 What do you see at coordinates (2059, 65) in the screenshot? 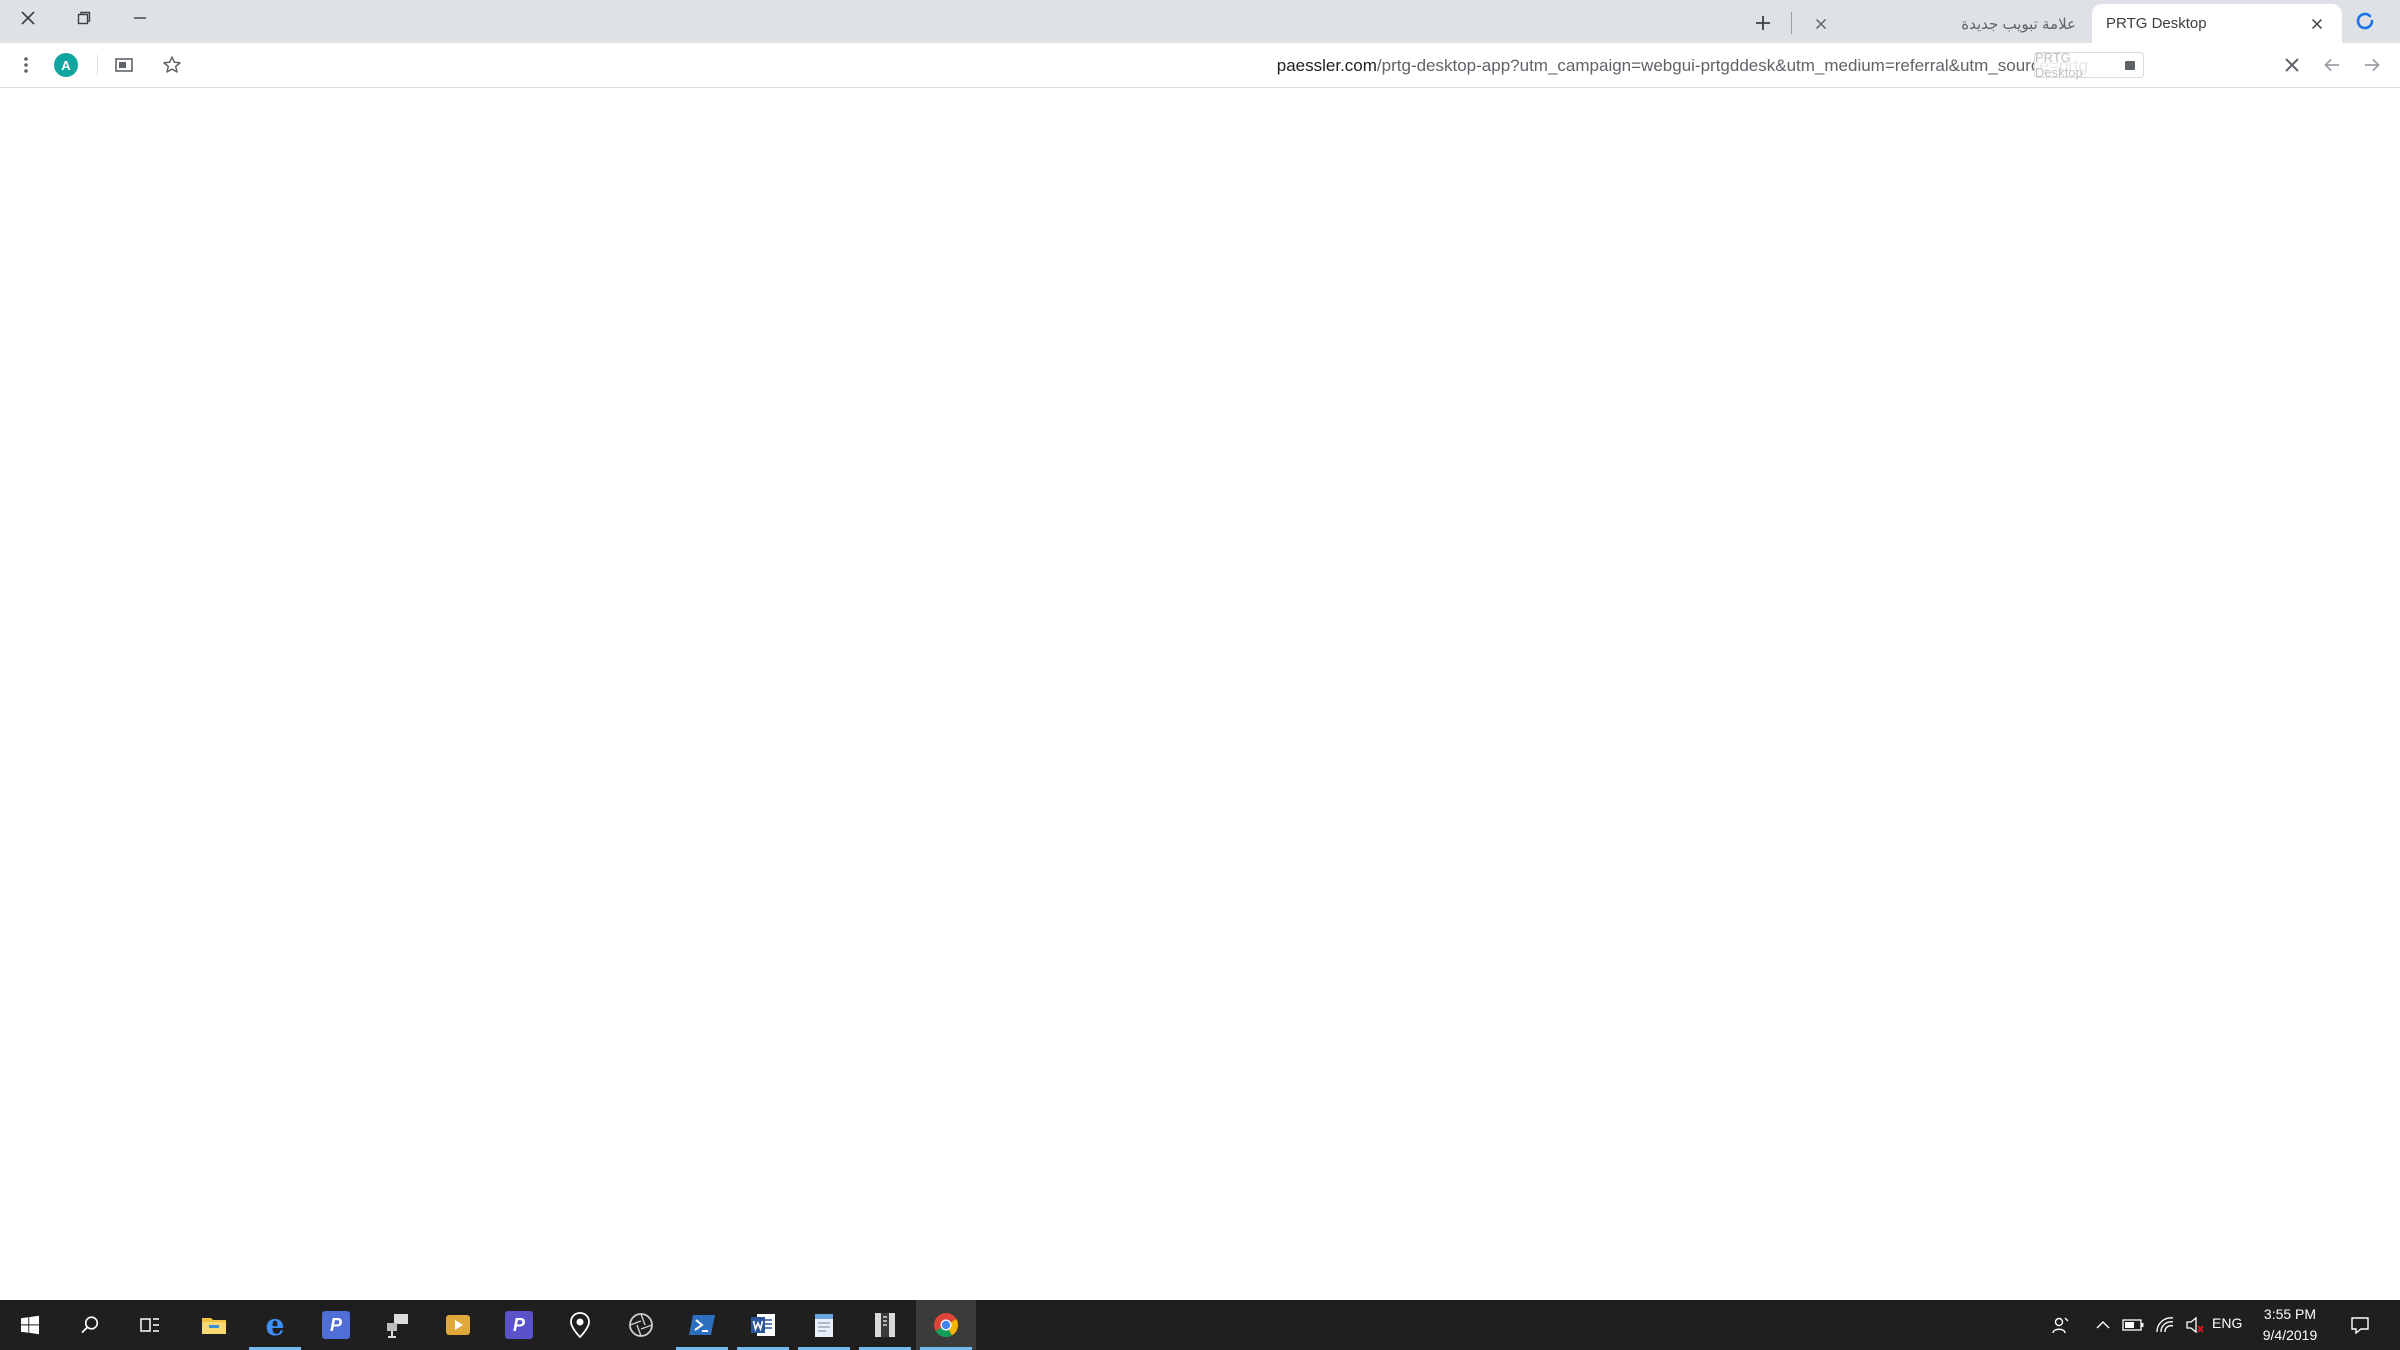
I see `password-indicator-label: PRTG Desktop` at bounding box center [2059, 65].